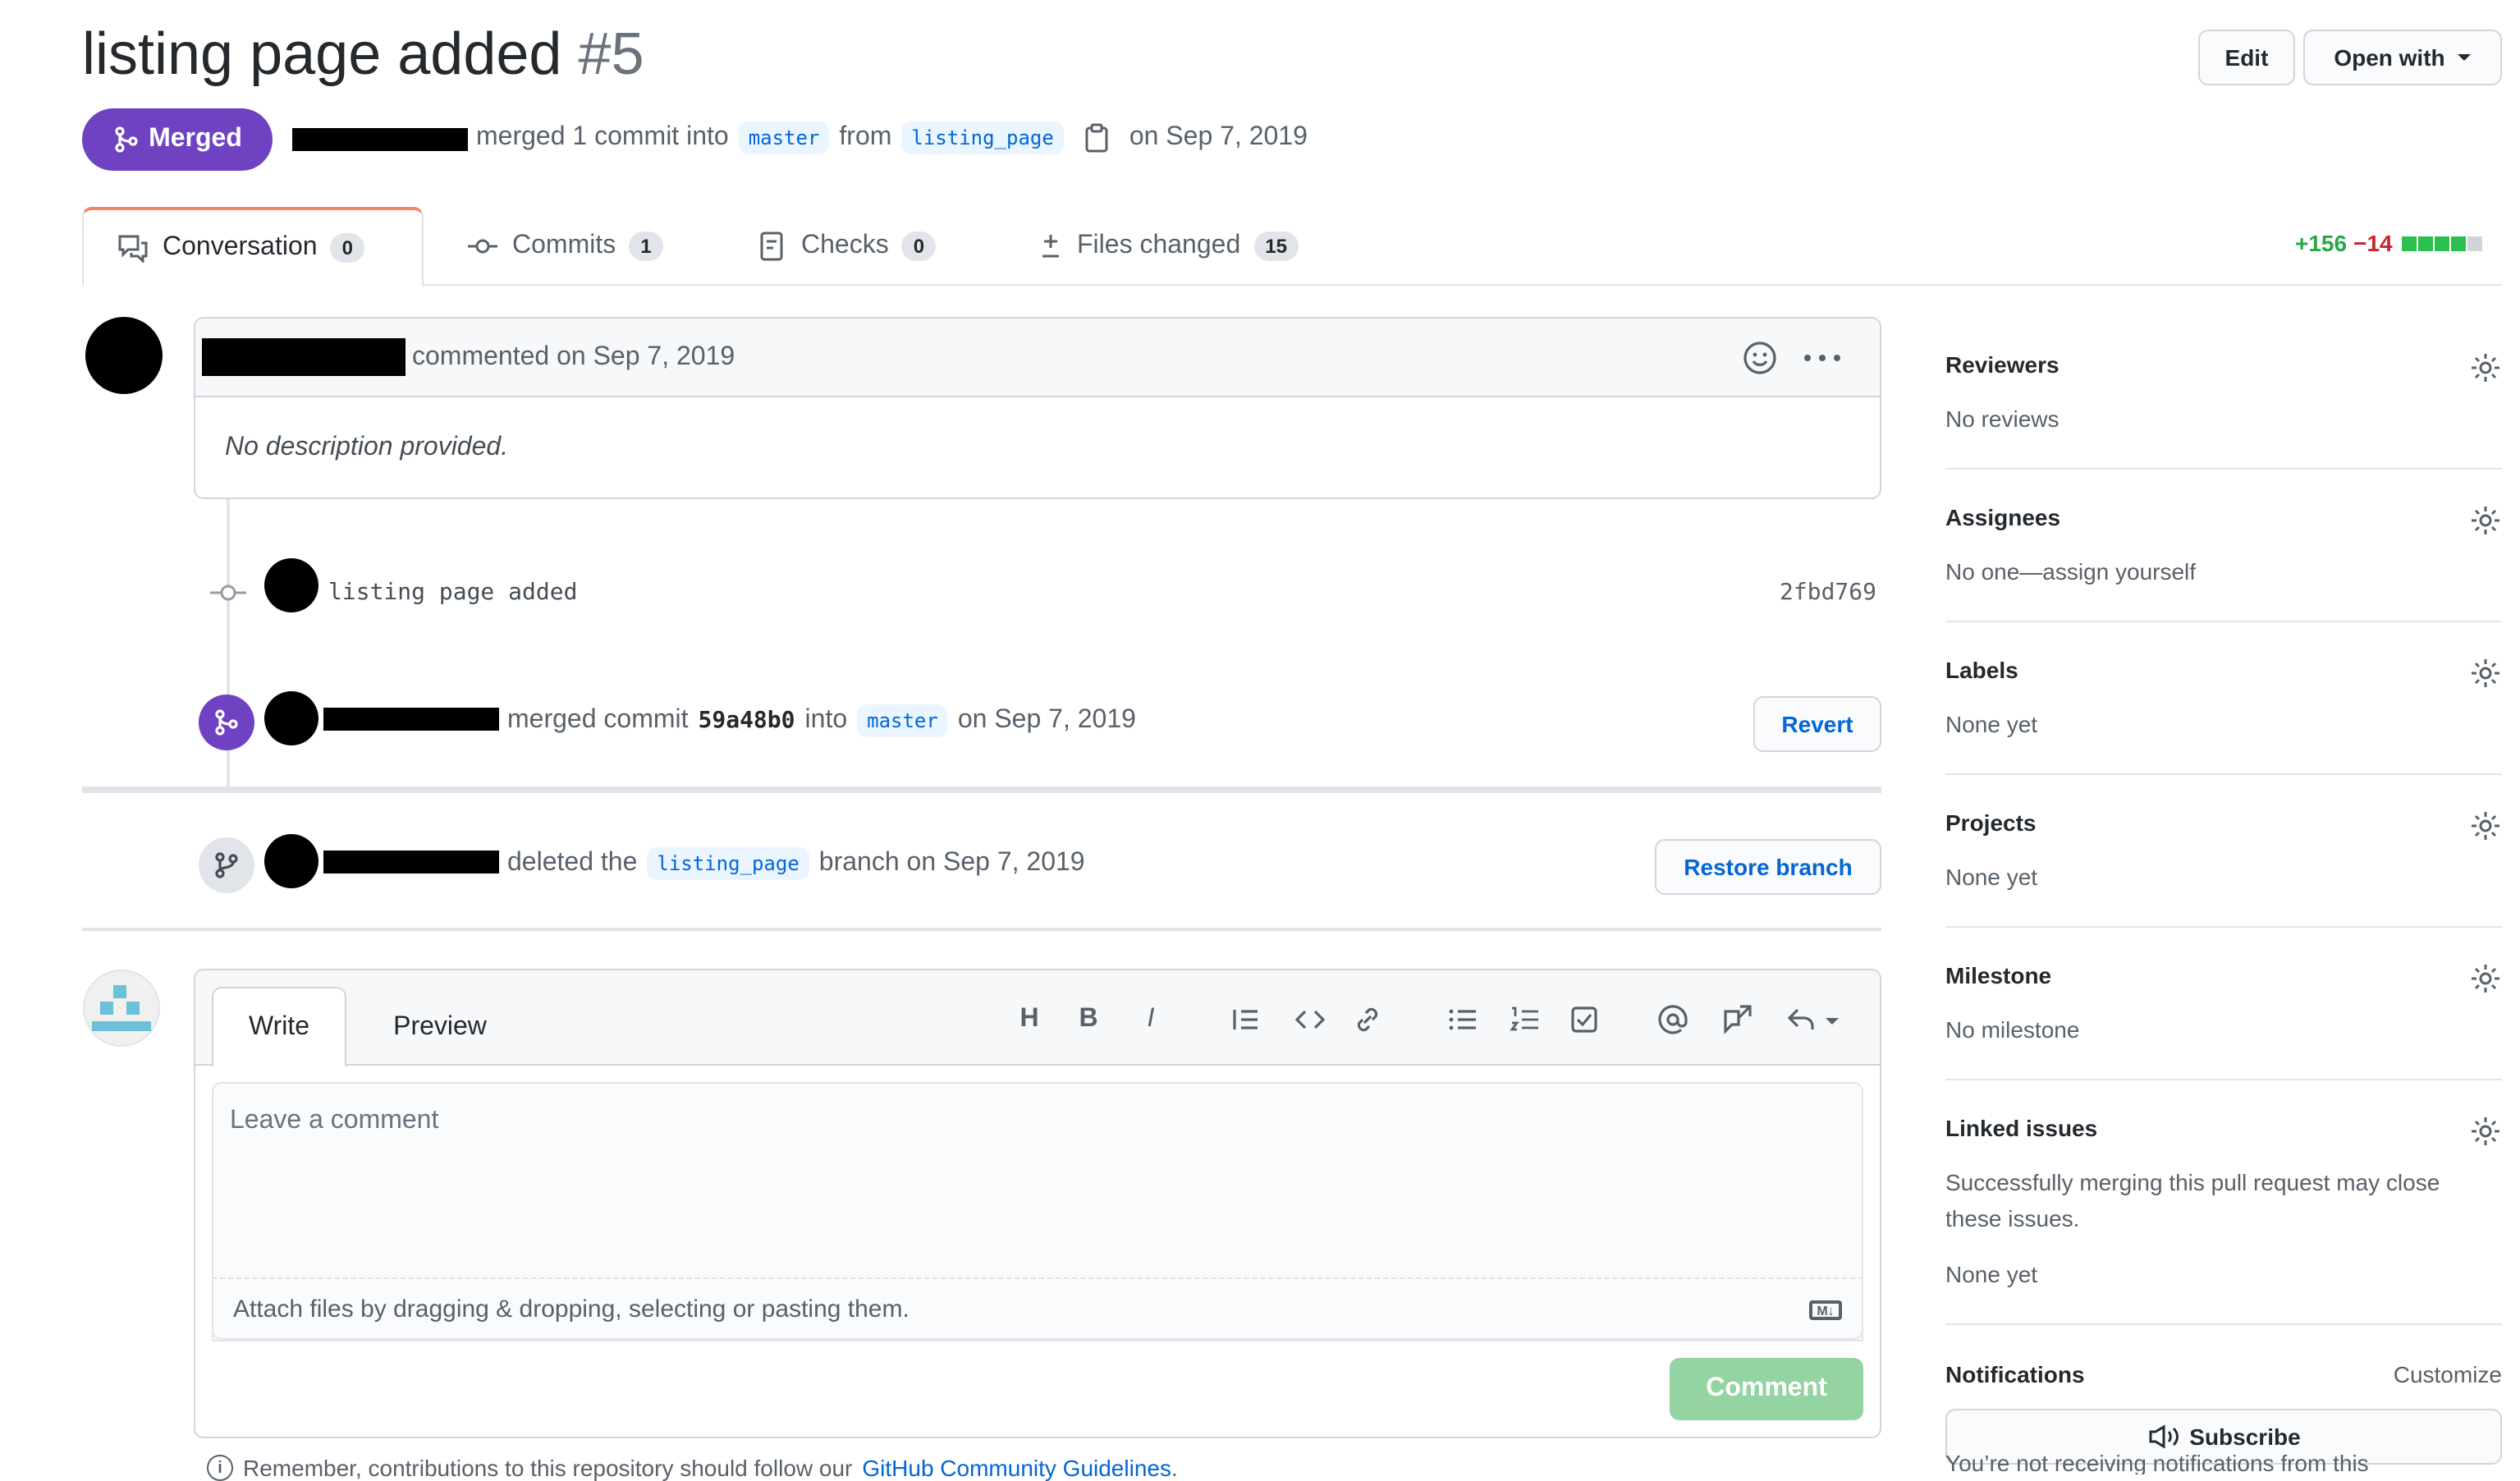 This screenshot has width=2520, height=1481. I want to click on delete-date: branch on Sep 7, 2019, so click(951, 863).